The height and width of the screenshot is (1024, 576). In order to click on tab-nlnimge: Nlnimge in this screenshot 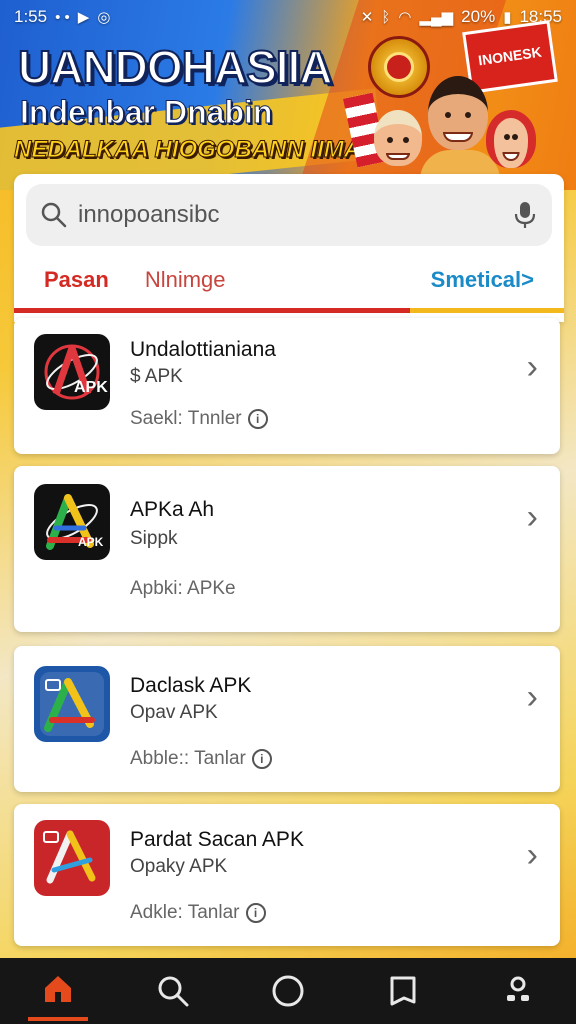, I will do `click(185, 280)`.